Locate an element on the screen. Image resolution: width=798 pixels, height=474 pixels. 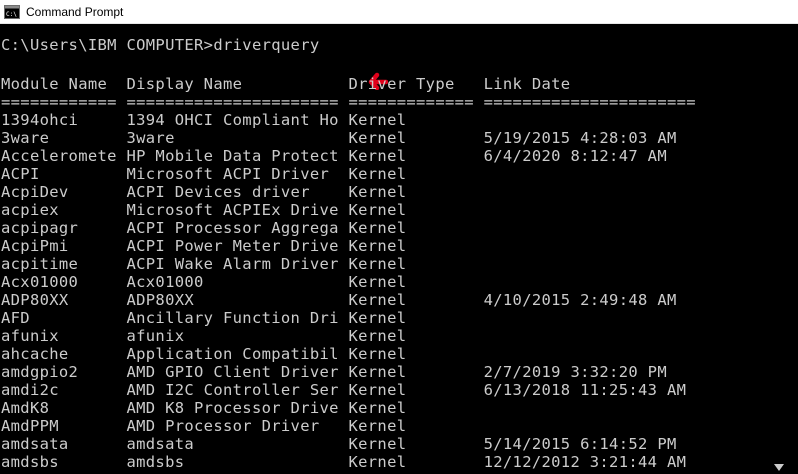
driver-row: Acx01000 Acx01000 Kernel is located at coordinates (204, 282).